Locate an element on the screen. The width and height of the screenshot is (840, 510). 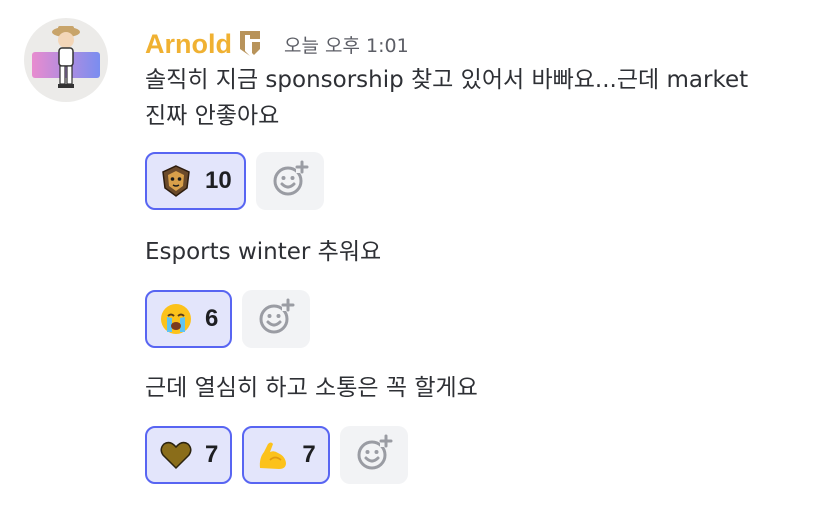
timestamp: 오늘 오후 1:01 is located at coordinates (346, 45).